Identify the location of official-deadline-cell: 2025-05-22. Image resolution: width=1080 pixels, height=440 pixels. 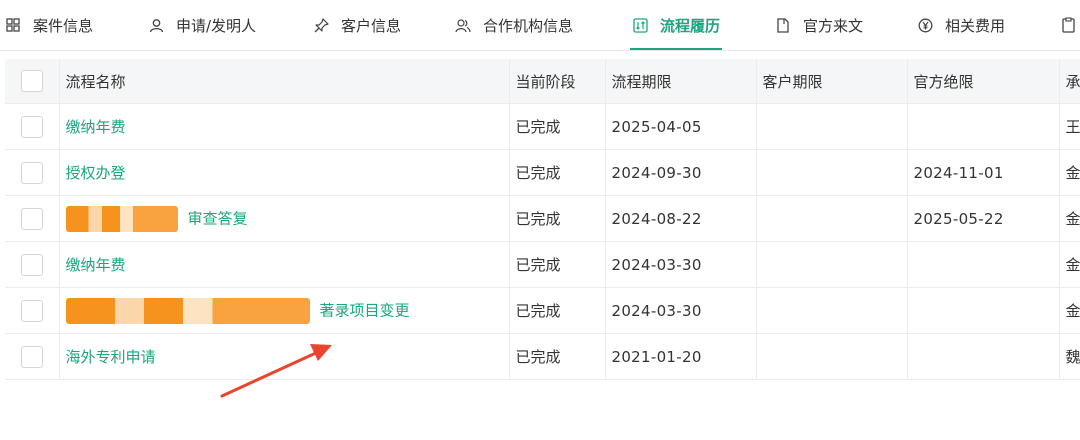
(983, 218).